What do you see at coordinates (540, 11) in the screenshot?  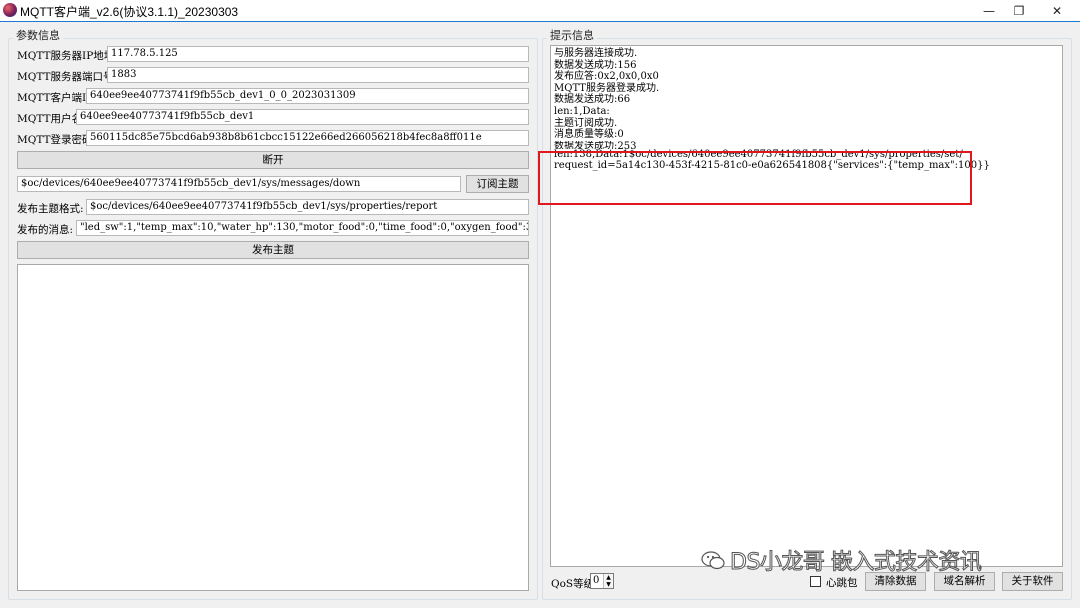 I see `title-bar: MQTT客户端_v2.6(协议3.1.1)_20230303 — ❐ ✕` at bounding box center [540, 11].